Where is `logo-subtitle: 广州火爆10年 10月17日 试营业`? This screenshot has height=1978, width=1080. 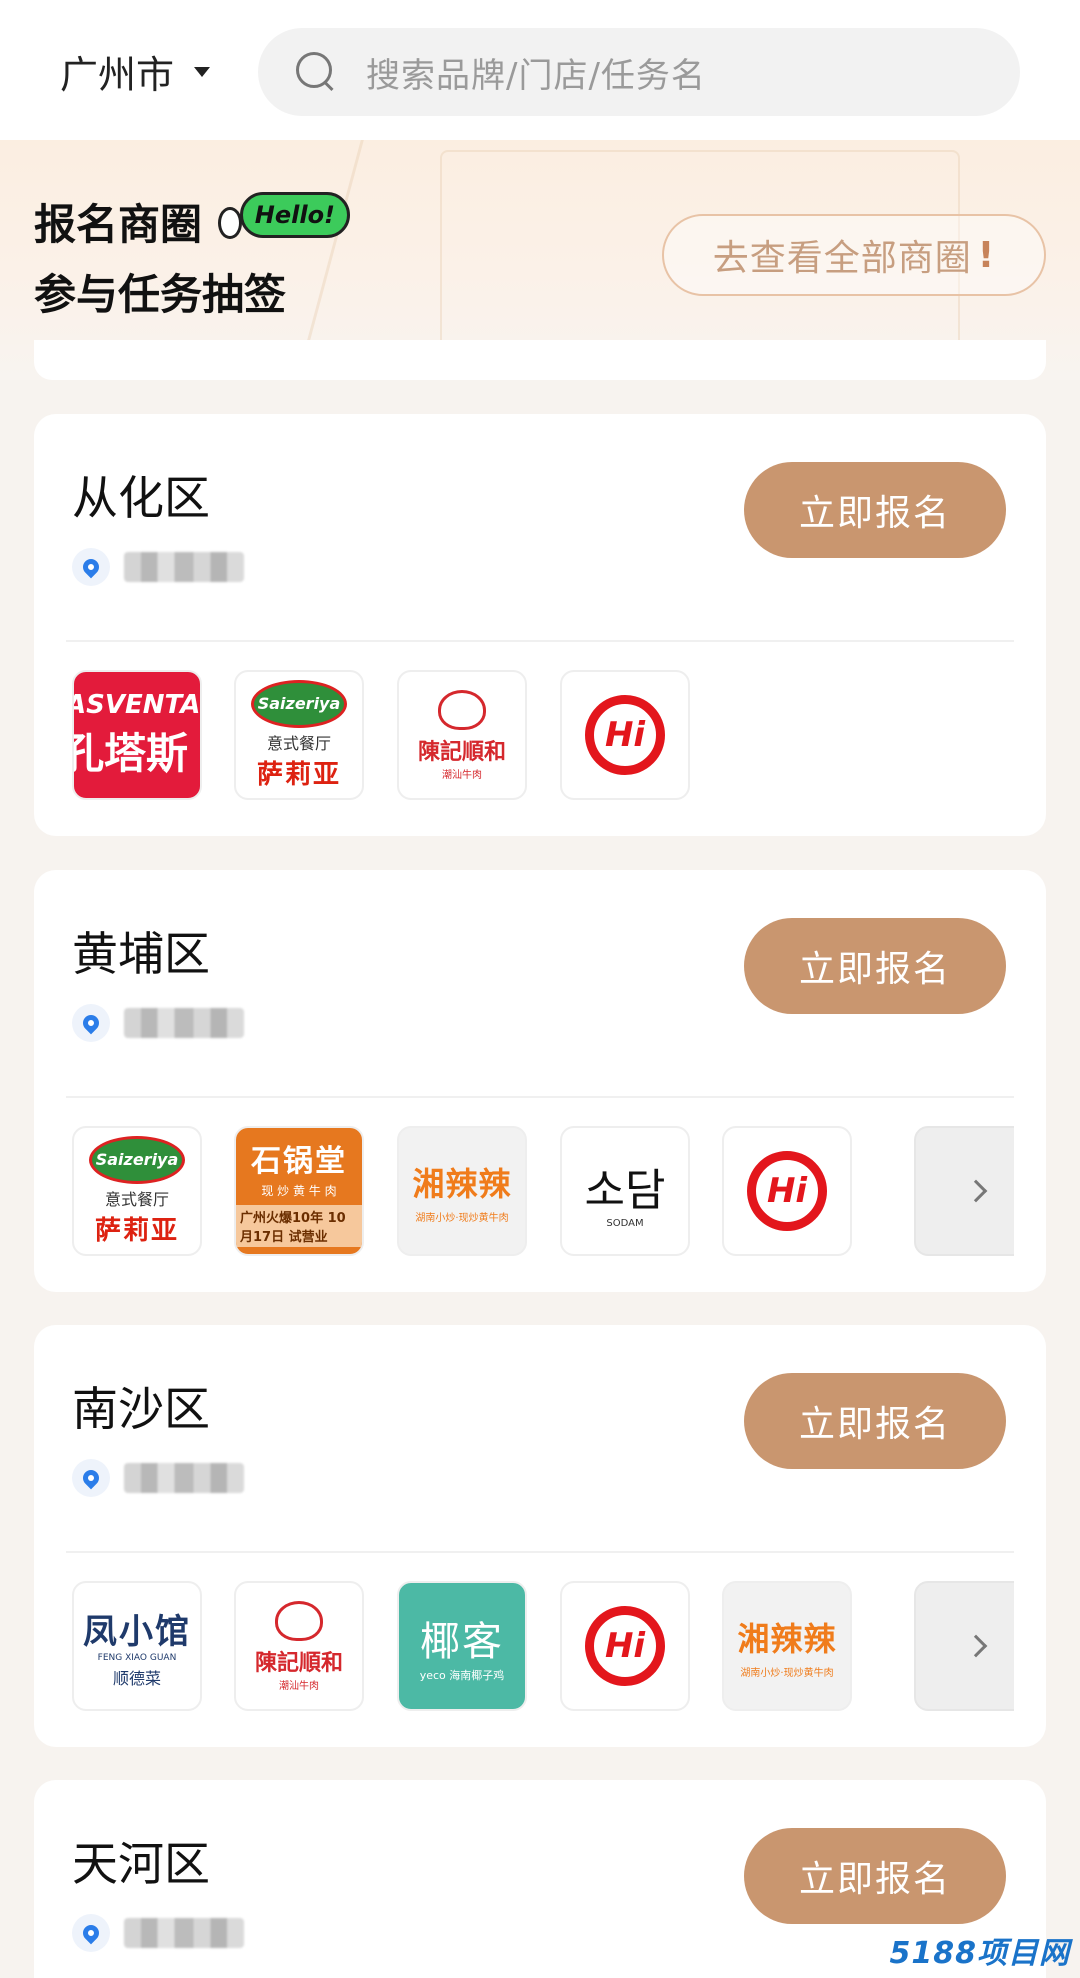 logo-subtitle: 广州火爆10年 10月17日 试营业 is located at coordinates (299, 1225).